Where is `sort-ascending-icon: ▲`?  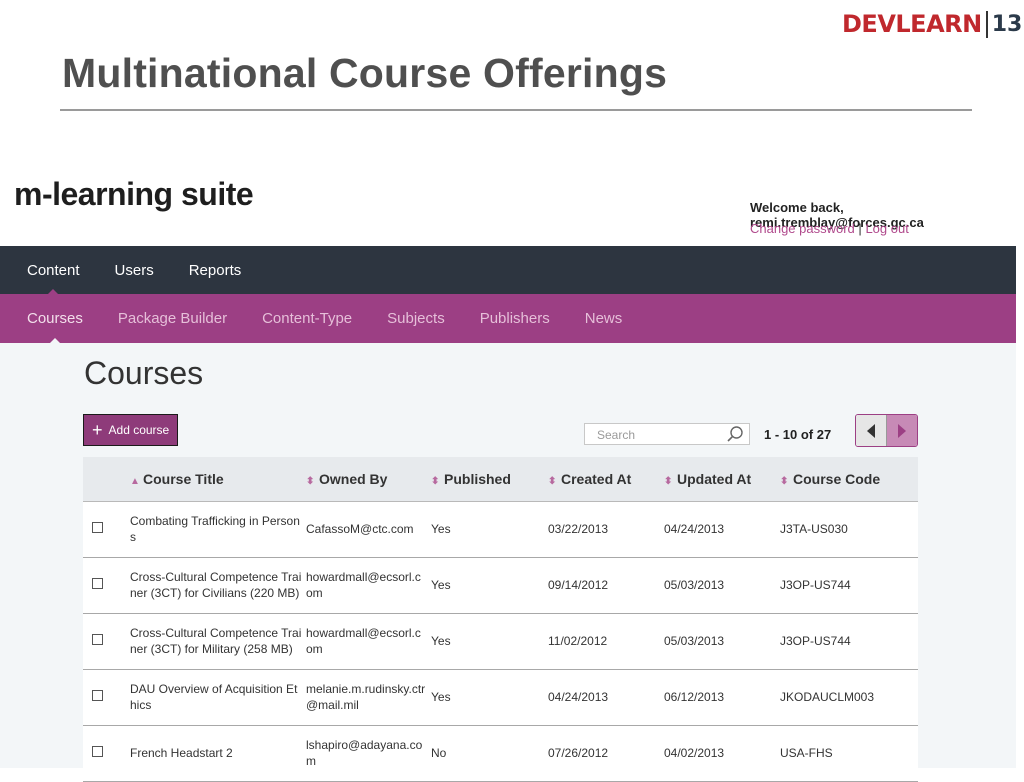
sort-ascending-icon: ▲ is located at coordinates (135, 481).